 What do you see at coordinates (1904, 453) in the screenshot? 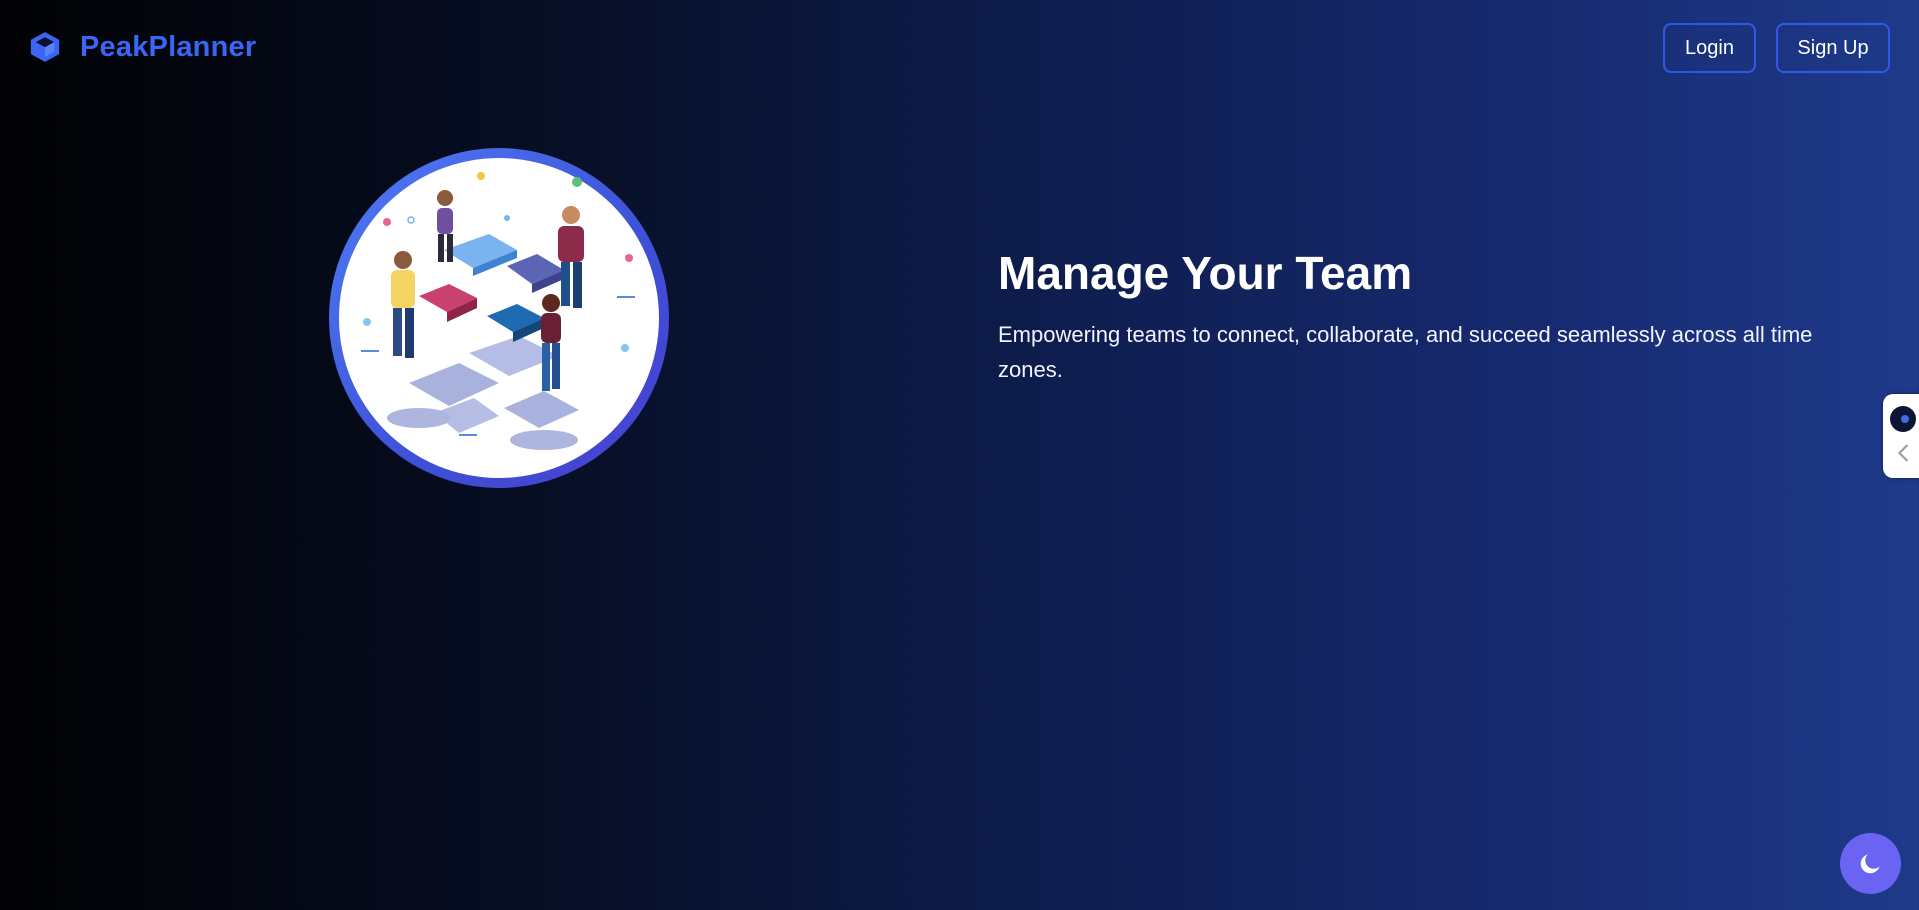
I see `chevron-left-icon` at bounding box center [1904, 453].